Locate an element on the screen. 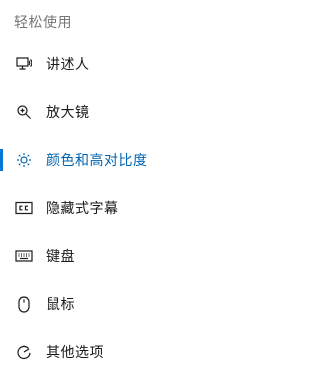 The height and width of the screenshot is (377, 320). closed-captions-icon is located at coordinates (24, 208).